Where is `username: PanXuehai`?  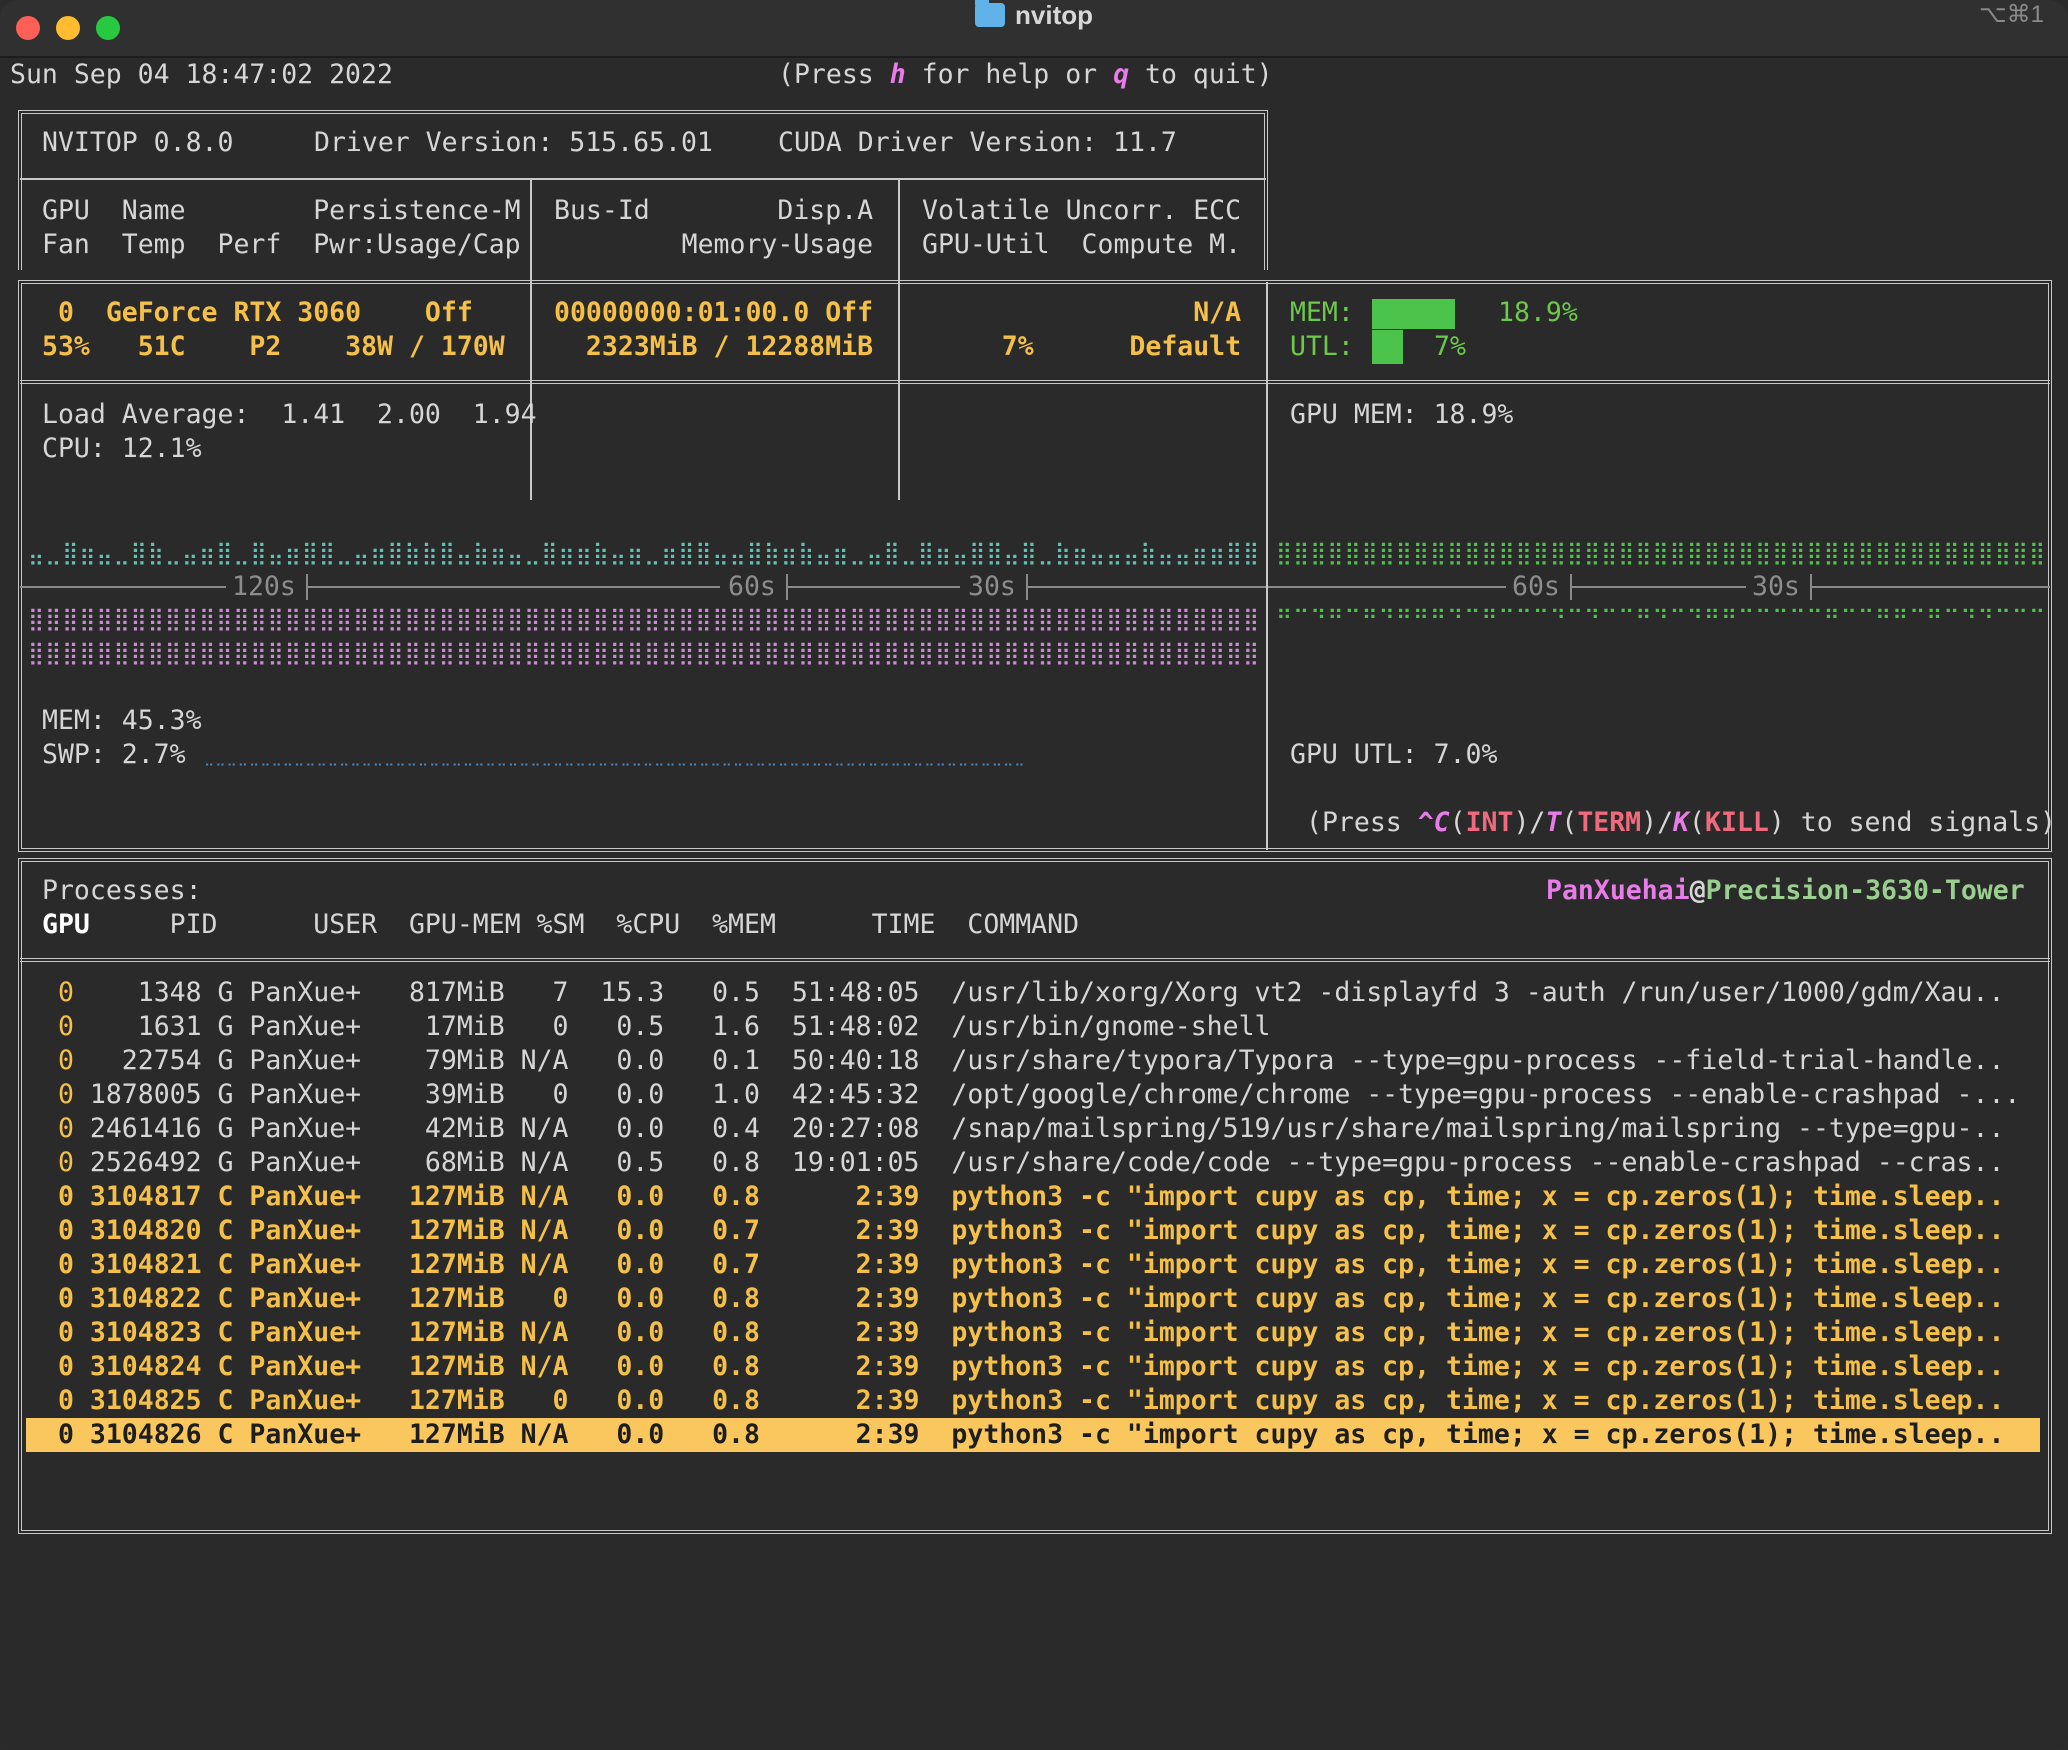
username: PanXuehai is located at coordinates (1618, 890).